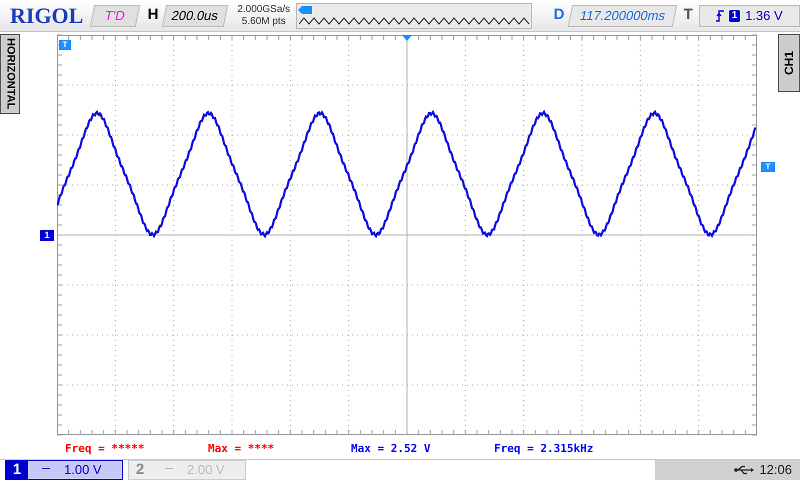 This screenshot has width=800, height=480. Describe the element at coordinates (407, 38) in the screenshot. I see `trigger-position-icon` at that location.